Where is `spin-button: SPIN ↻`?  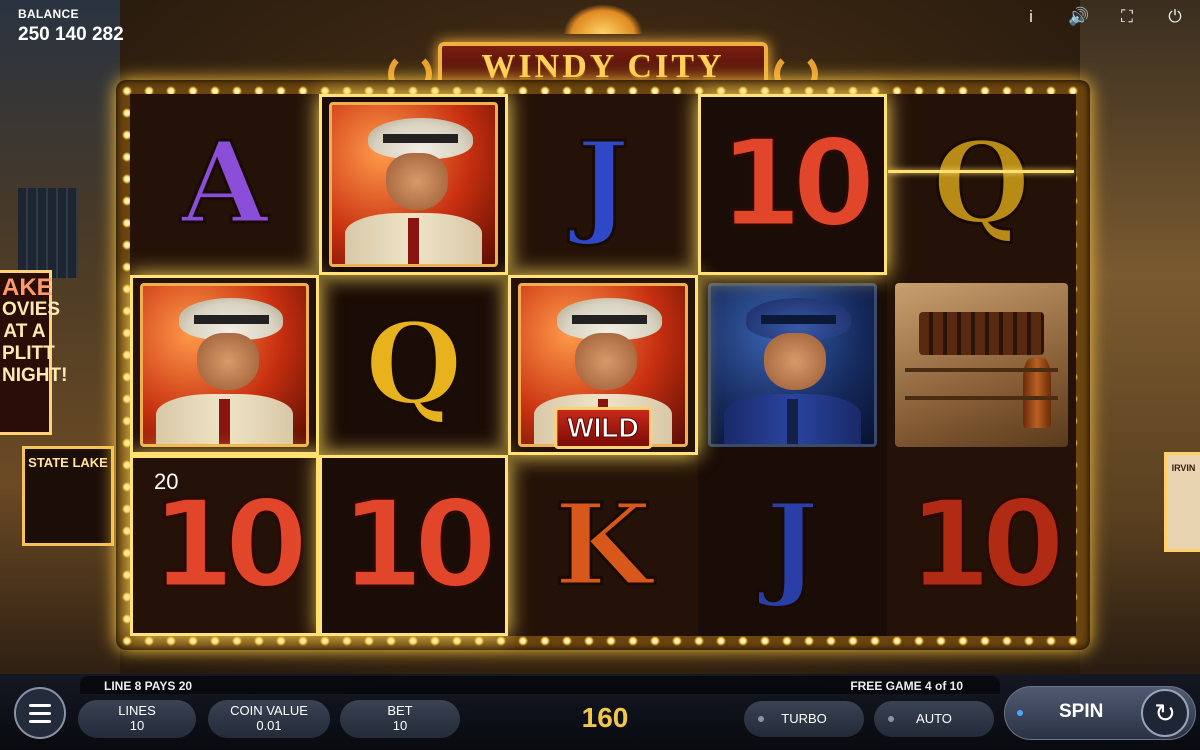 spin-button: SPIN ↻ is located at coordinates (1100, 713).